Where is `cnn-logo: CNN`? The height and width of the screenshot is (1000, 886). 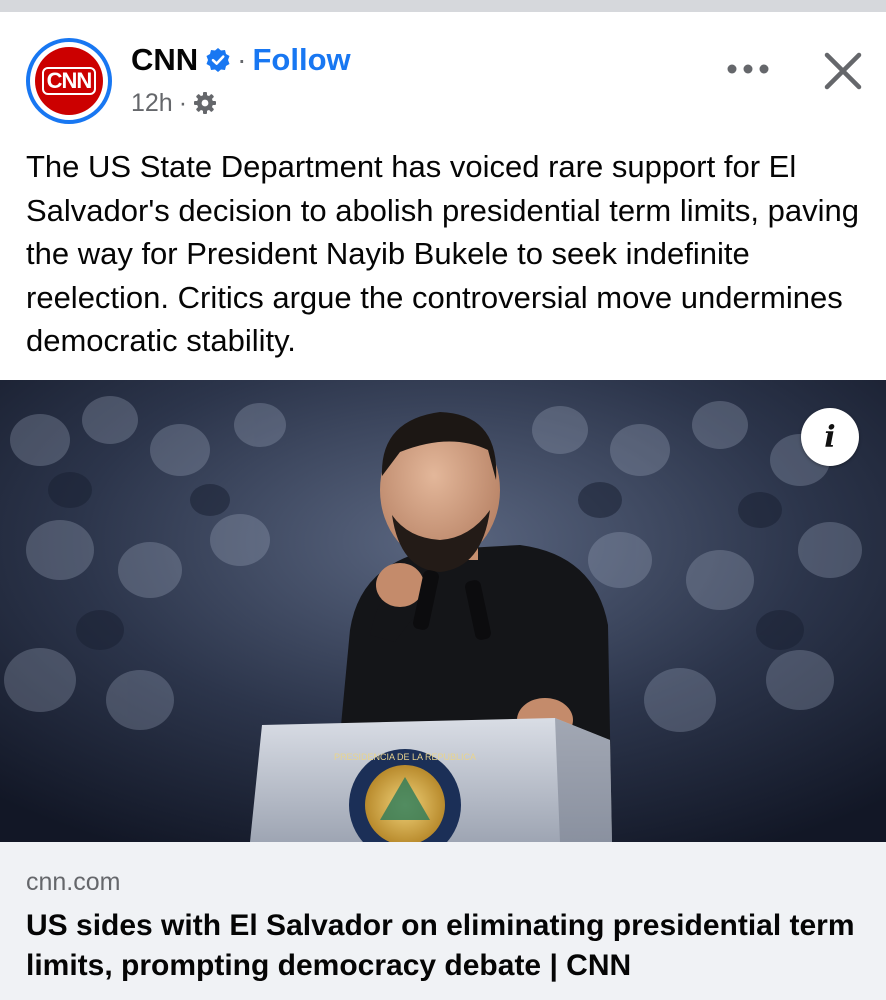
cnn-logo: CNN is located at coordinates (69, 81).